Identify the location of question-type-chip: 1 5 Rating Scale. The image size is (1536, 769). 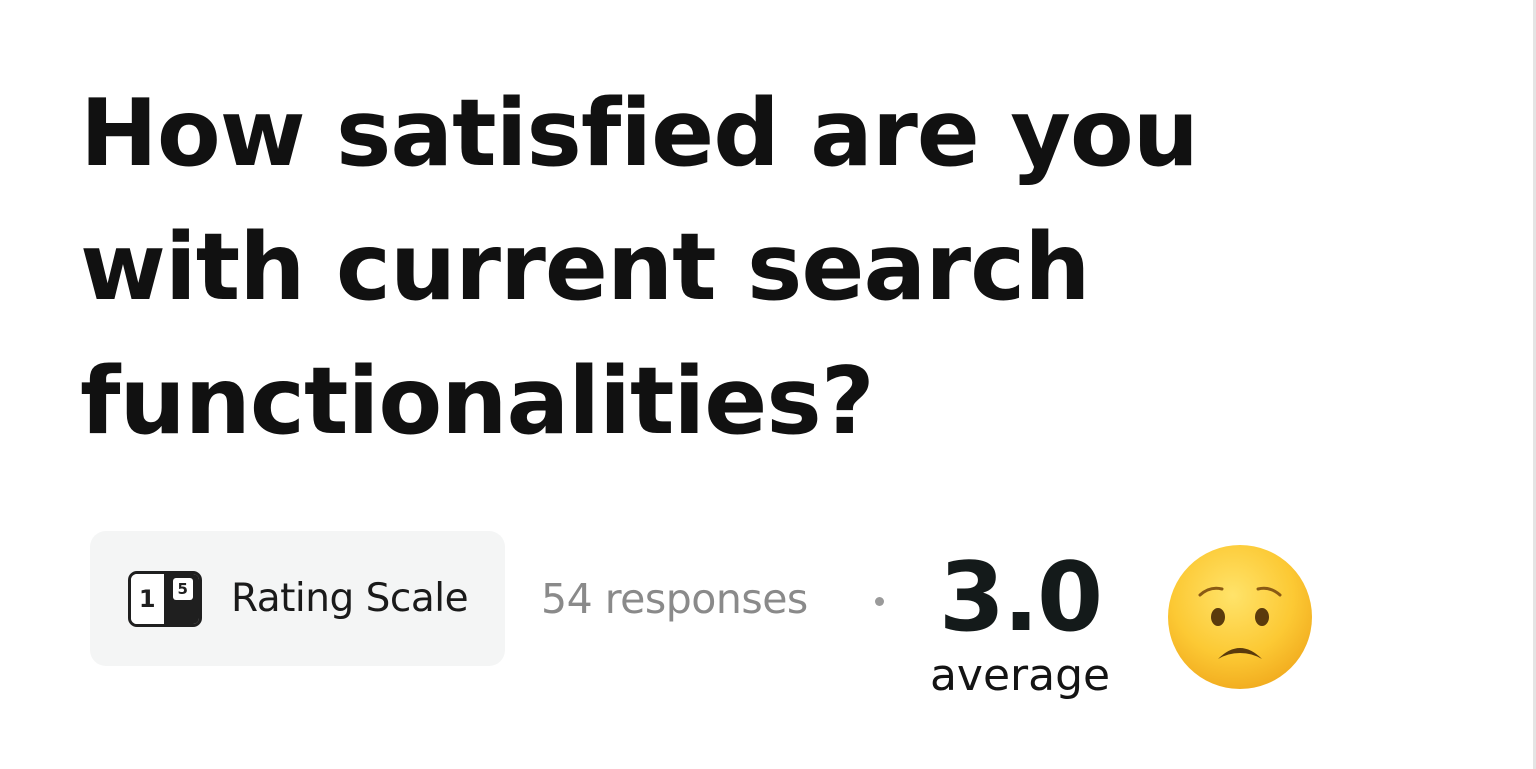
(297, 598).